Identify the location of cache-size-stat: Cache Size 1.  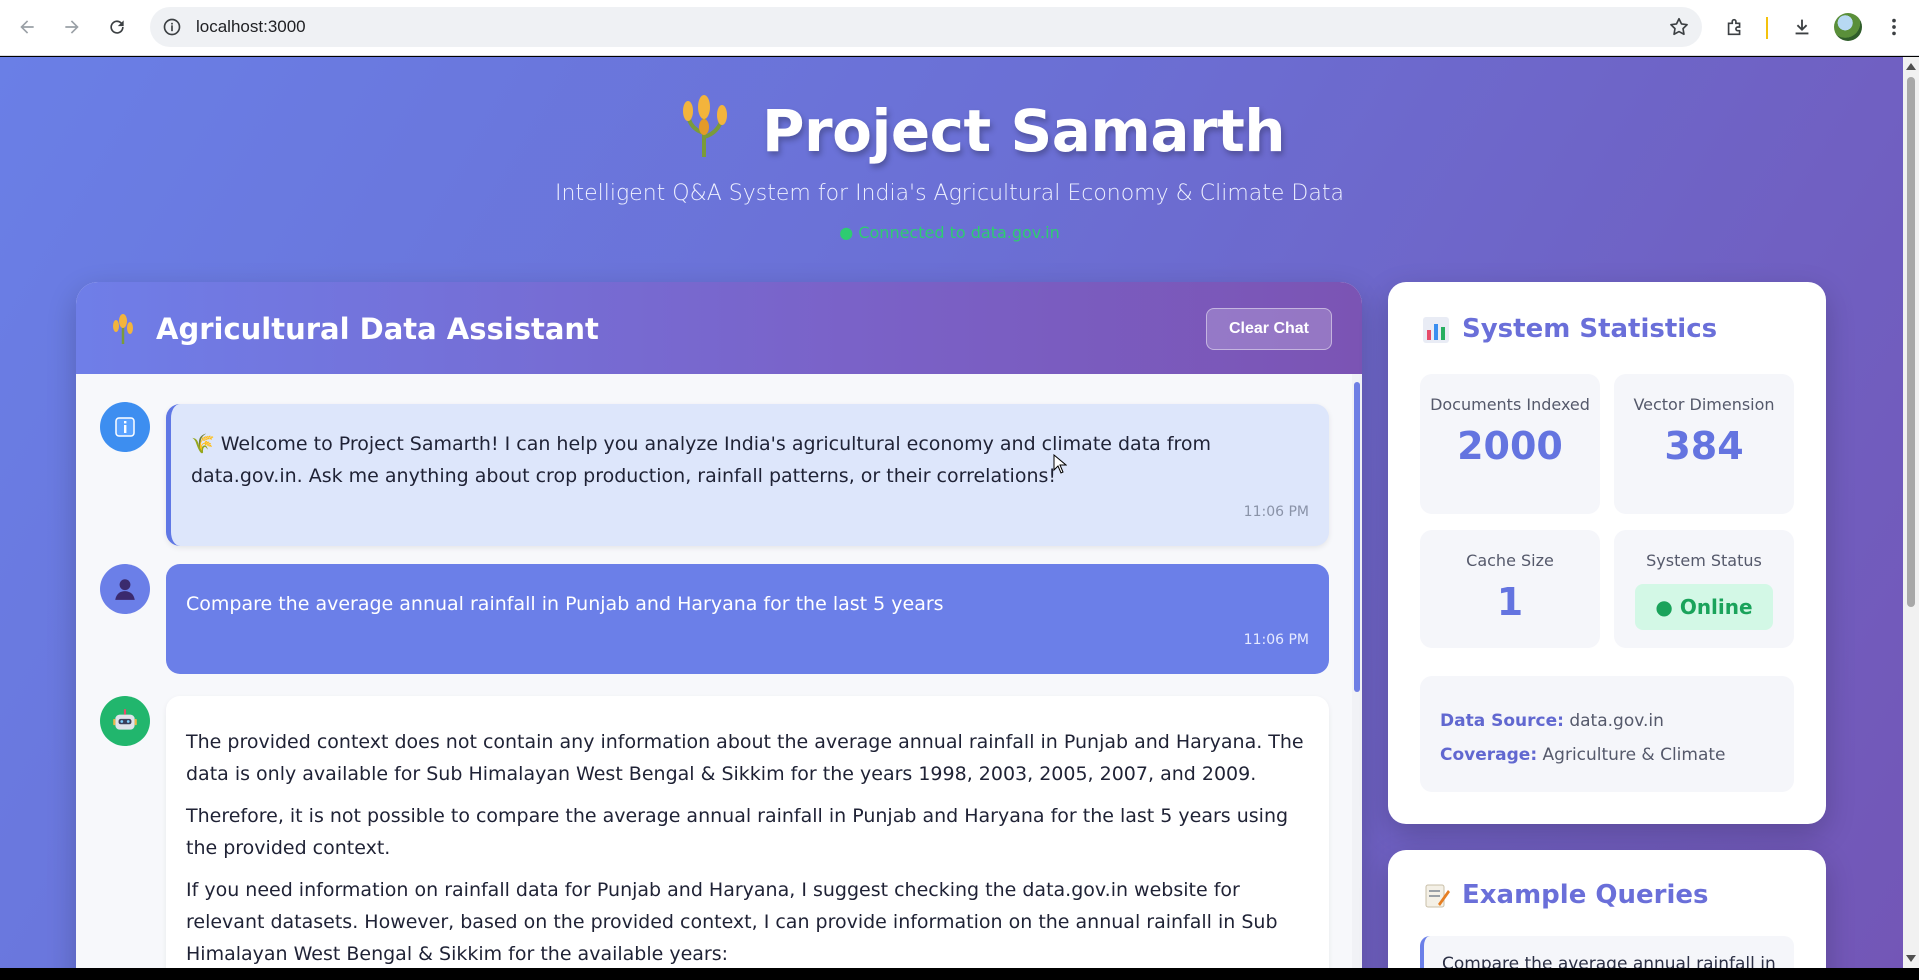
(1510, 589).